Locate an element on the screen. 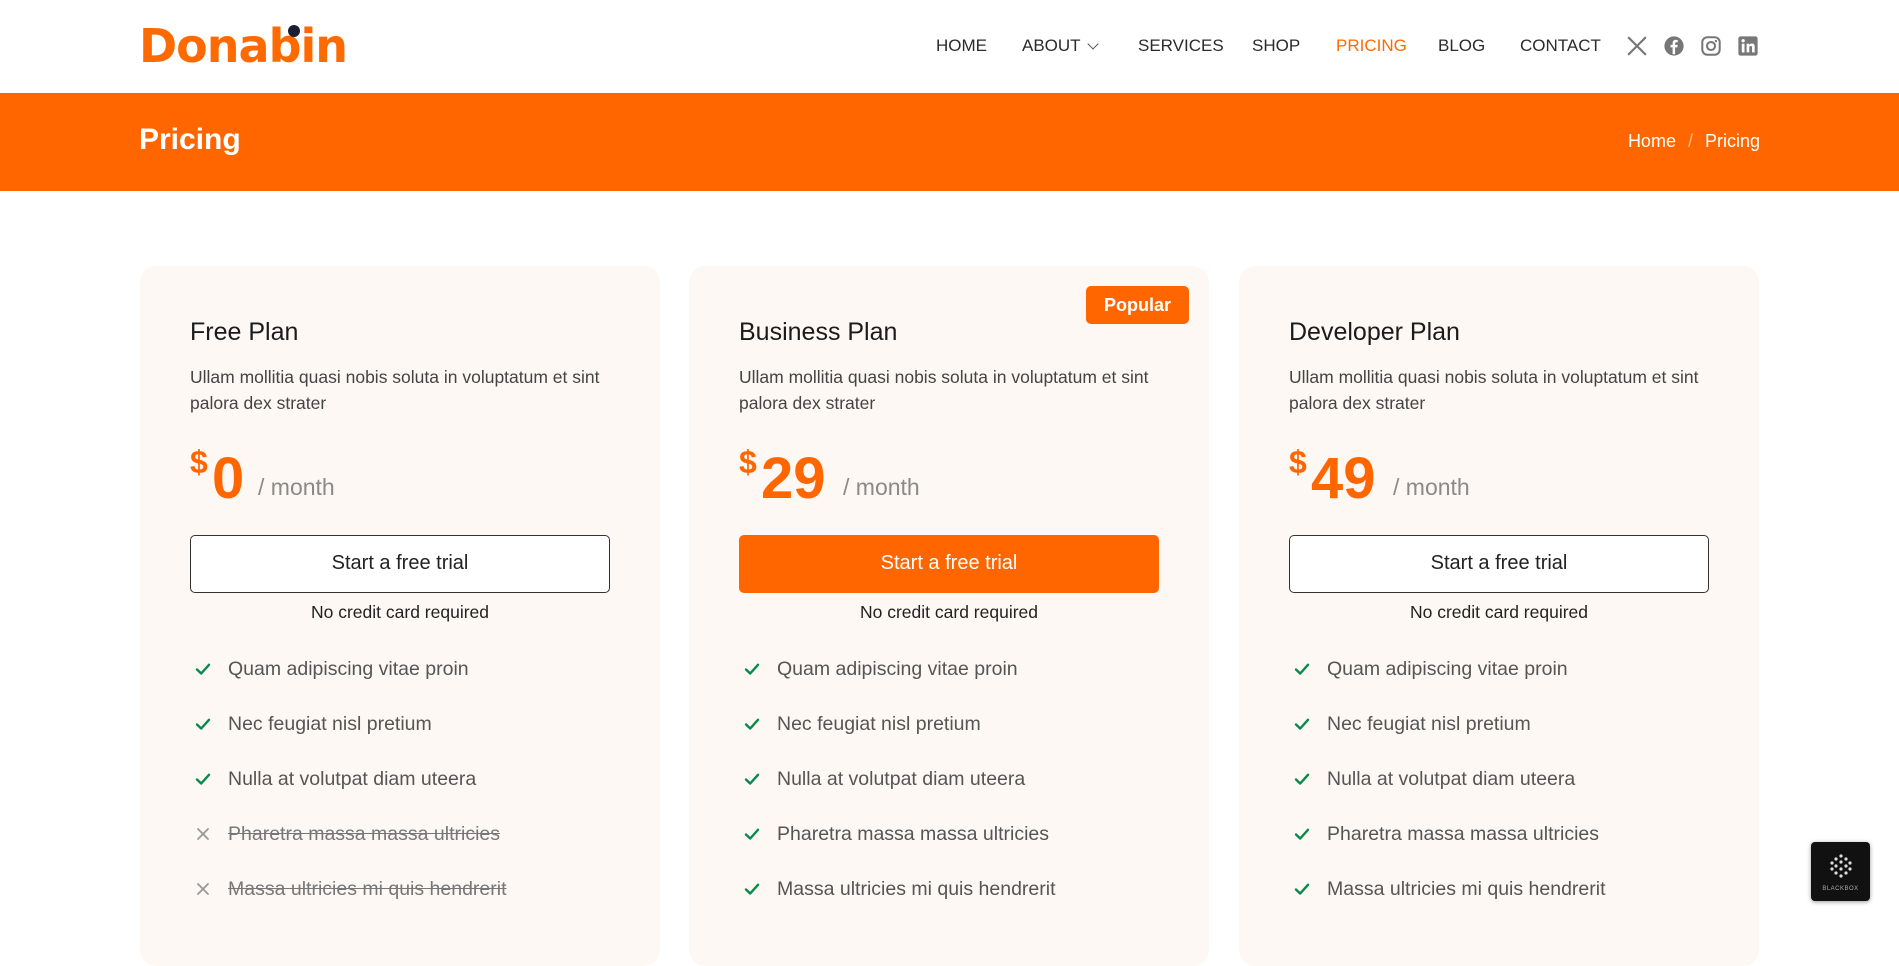  price-amount: 49 is located at coordinates (1343, 478).